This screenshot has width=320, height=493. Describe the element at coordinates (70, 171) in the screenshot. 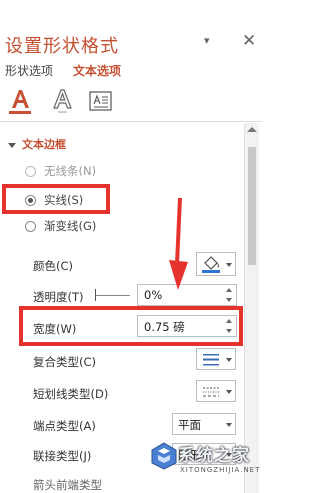

I see `radio-label: 无线条(N)` at that location.